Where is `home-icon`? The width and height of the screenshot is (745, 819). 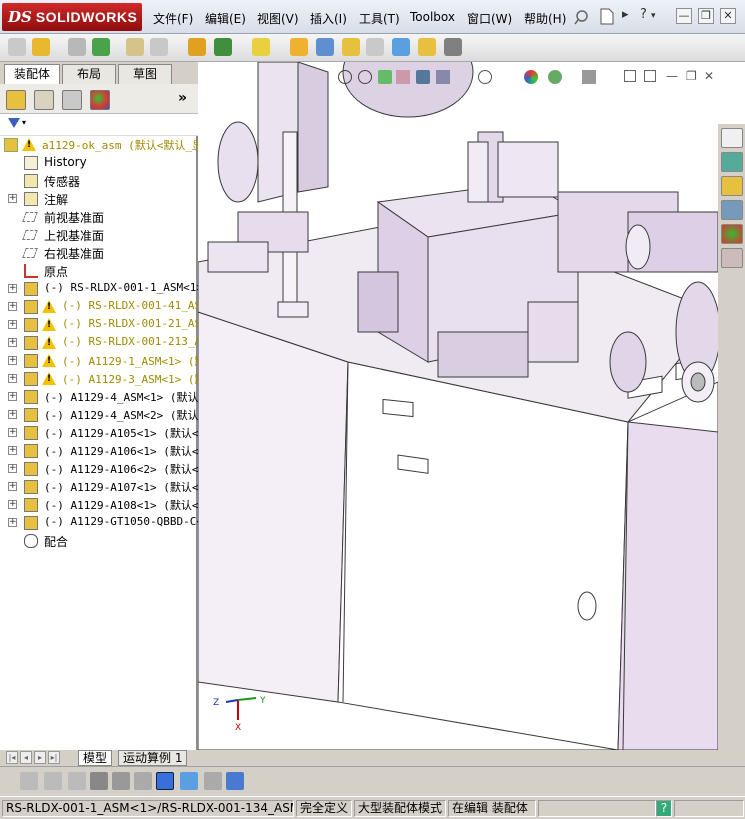
home-icon is located at coordinates (732, 138).